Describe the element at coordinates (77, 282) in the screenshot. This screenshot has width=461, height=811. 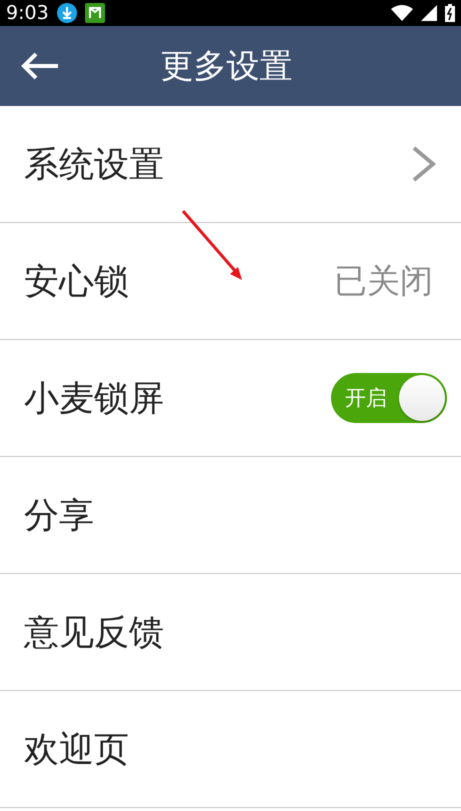
I see `row-label: 安心锁` at that location.